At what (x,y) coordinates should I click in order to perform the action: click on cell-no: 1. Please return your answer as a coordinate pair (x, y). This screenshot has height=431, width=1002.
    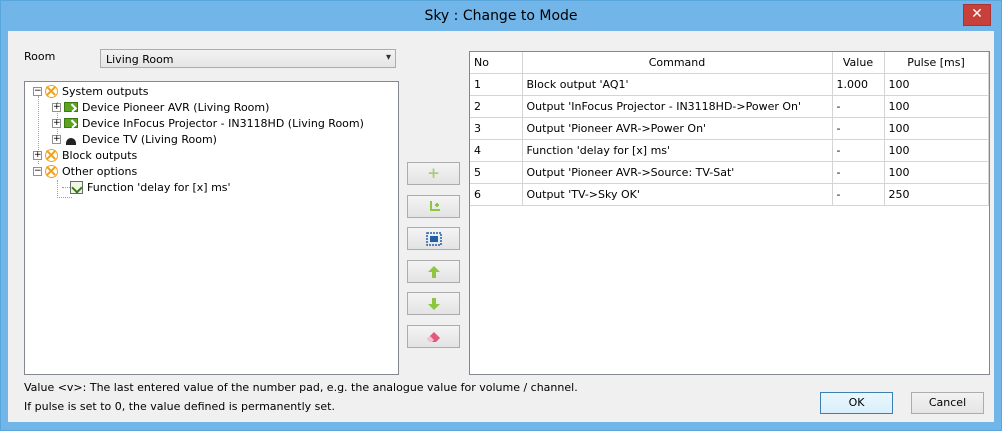
    Looking at the image, I should click on (496, 84).